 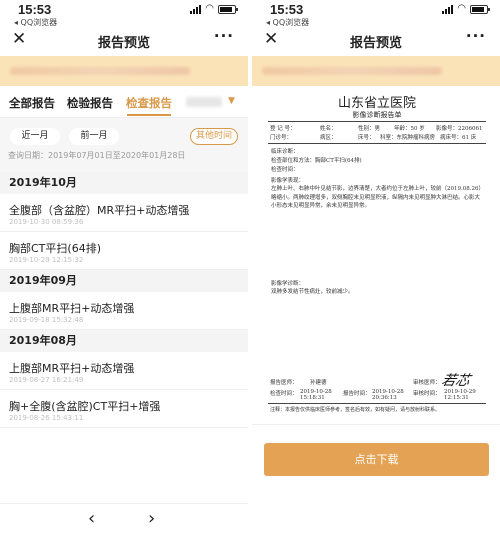 I want to click on report-date: 2019-10-29 12:15:32, so click(x=46, y=260).